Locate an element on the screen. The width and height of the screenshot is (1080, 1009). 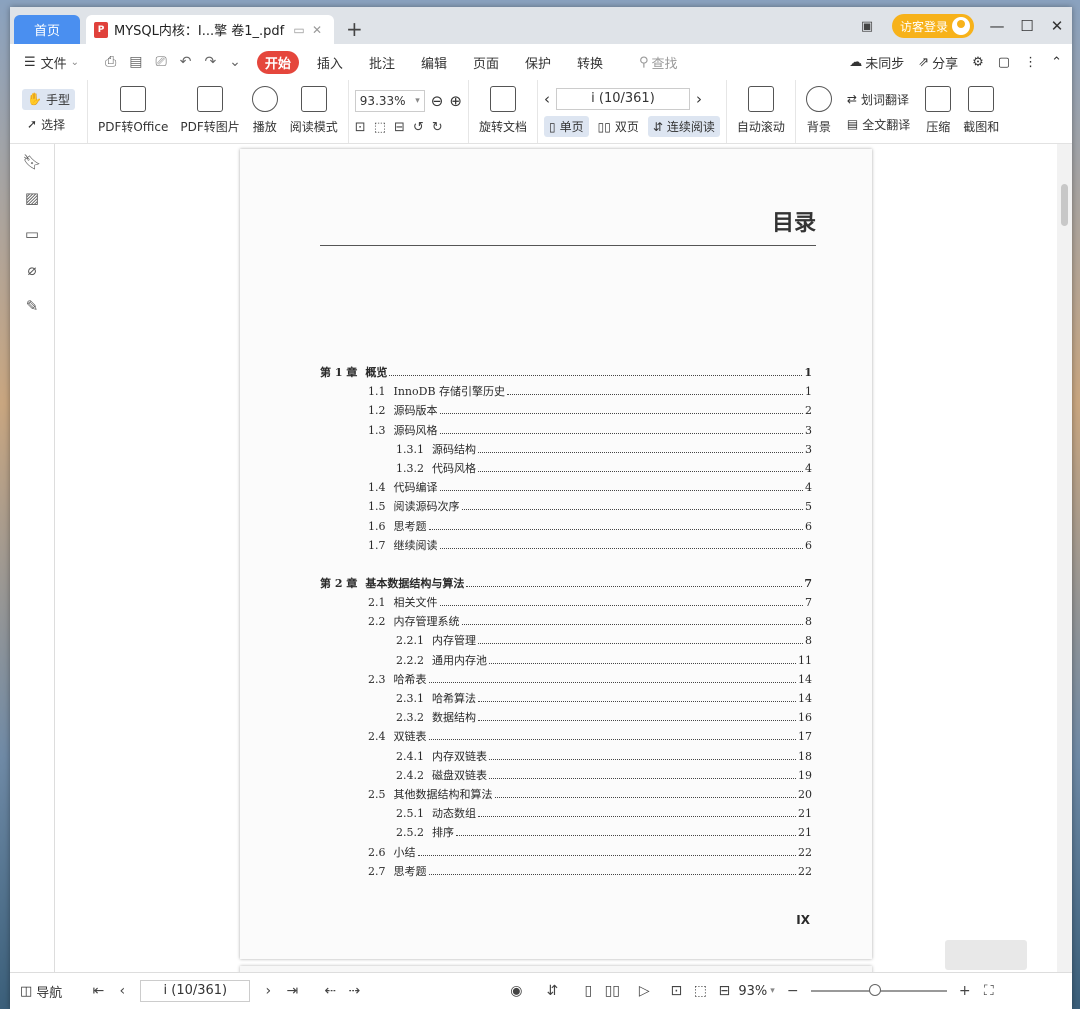
back-icon: ⇠ is located at coordinates (330, 991).